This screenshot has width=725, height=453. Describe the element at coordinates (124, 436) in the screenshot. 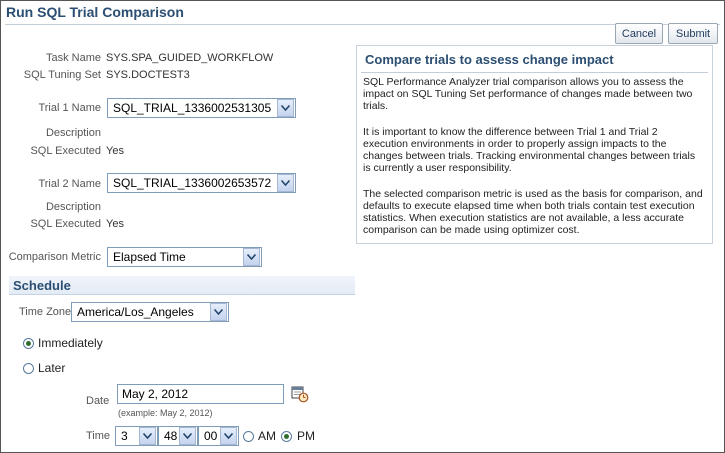

I see `hour-value: 3` at that location.